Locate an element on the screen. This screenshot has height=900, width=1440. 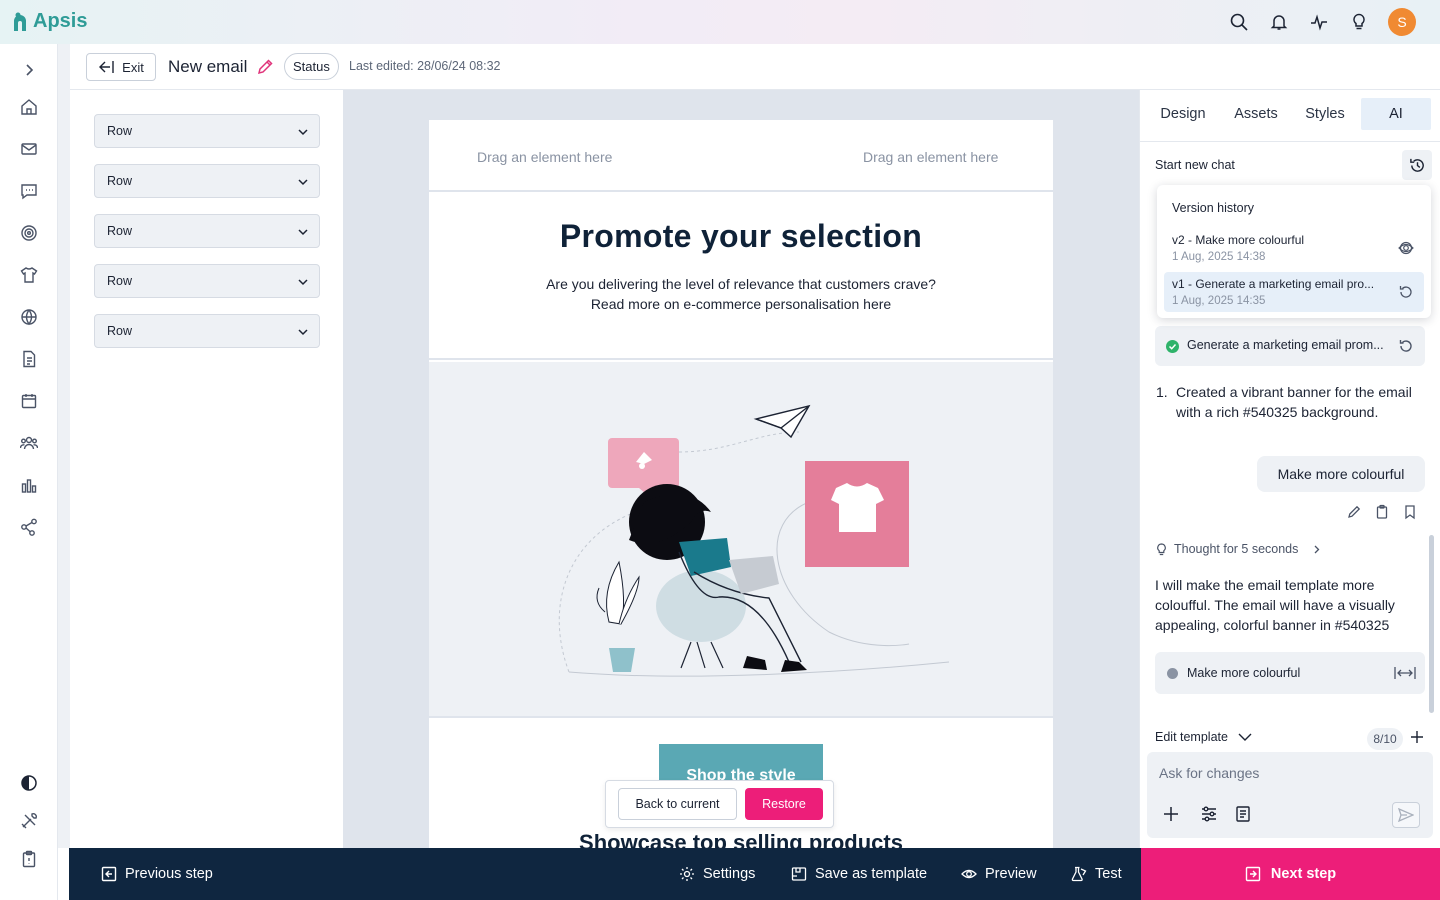
target-icon is located at coordinates (29, 233).